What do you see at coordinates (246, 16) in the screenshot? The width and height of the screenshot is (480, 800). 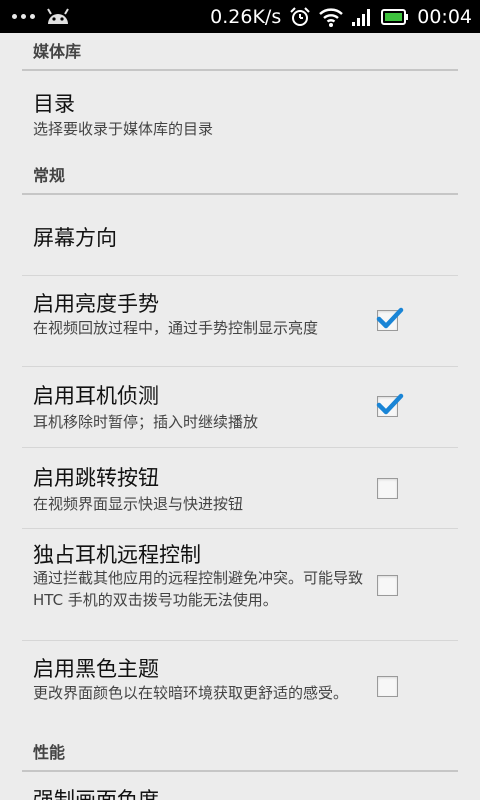 I see `net-speed: 0.26K/s` at bounding box center [246, 16].